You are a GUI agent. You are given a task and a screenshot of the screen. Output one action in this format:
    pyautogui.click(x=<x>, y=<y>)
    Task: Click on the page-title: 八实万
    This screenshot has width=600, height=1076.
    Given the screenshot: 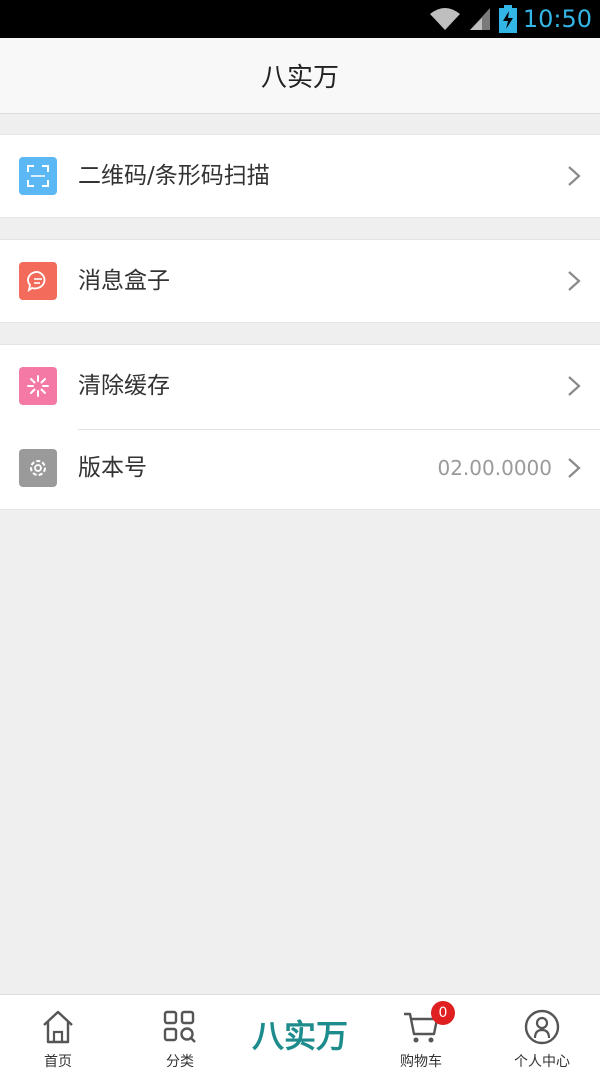 What is the action you would take?
    pyautogui.click(x=299, y=78)
    